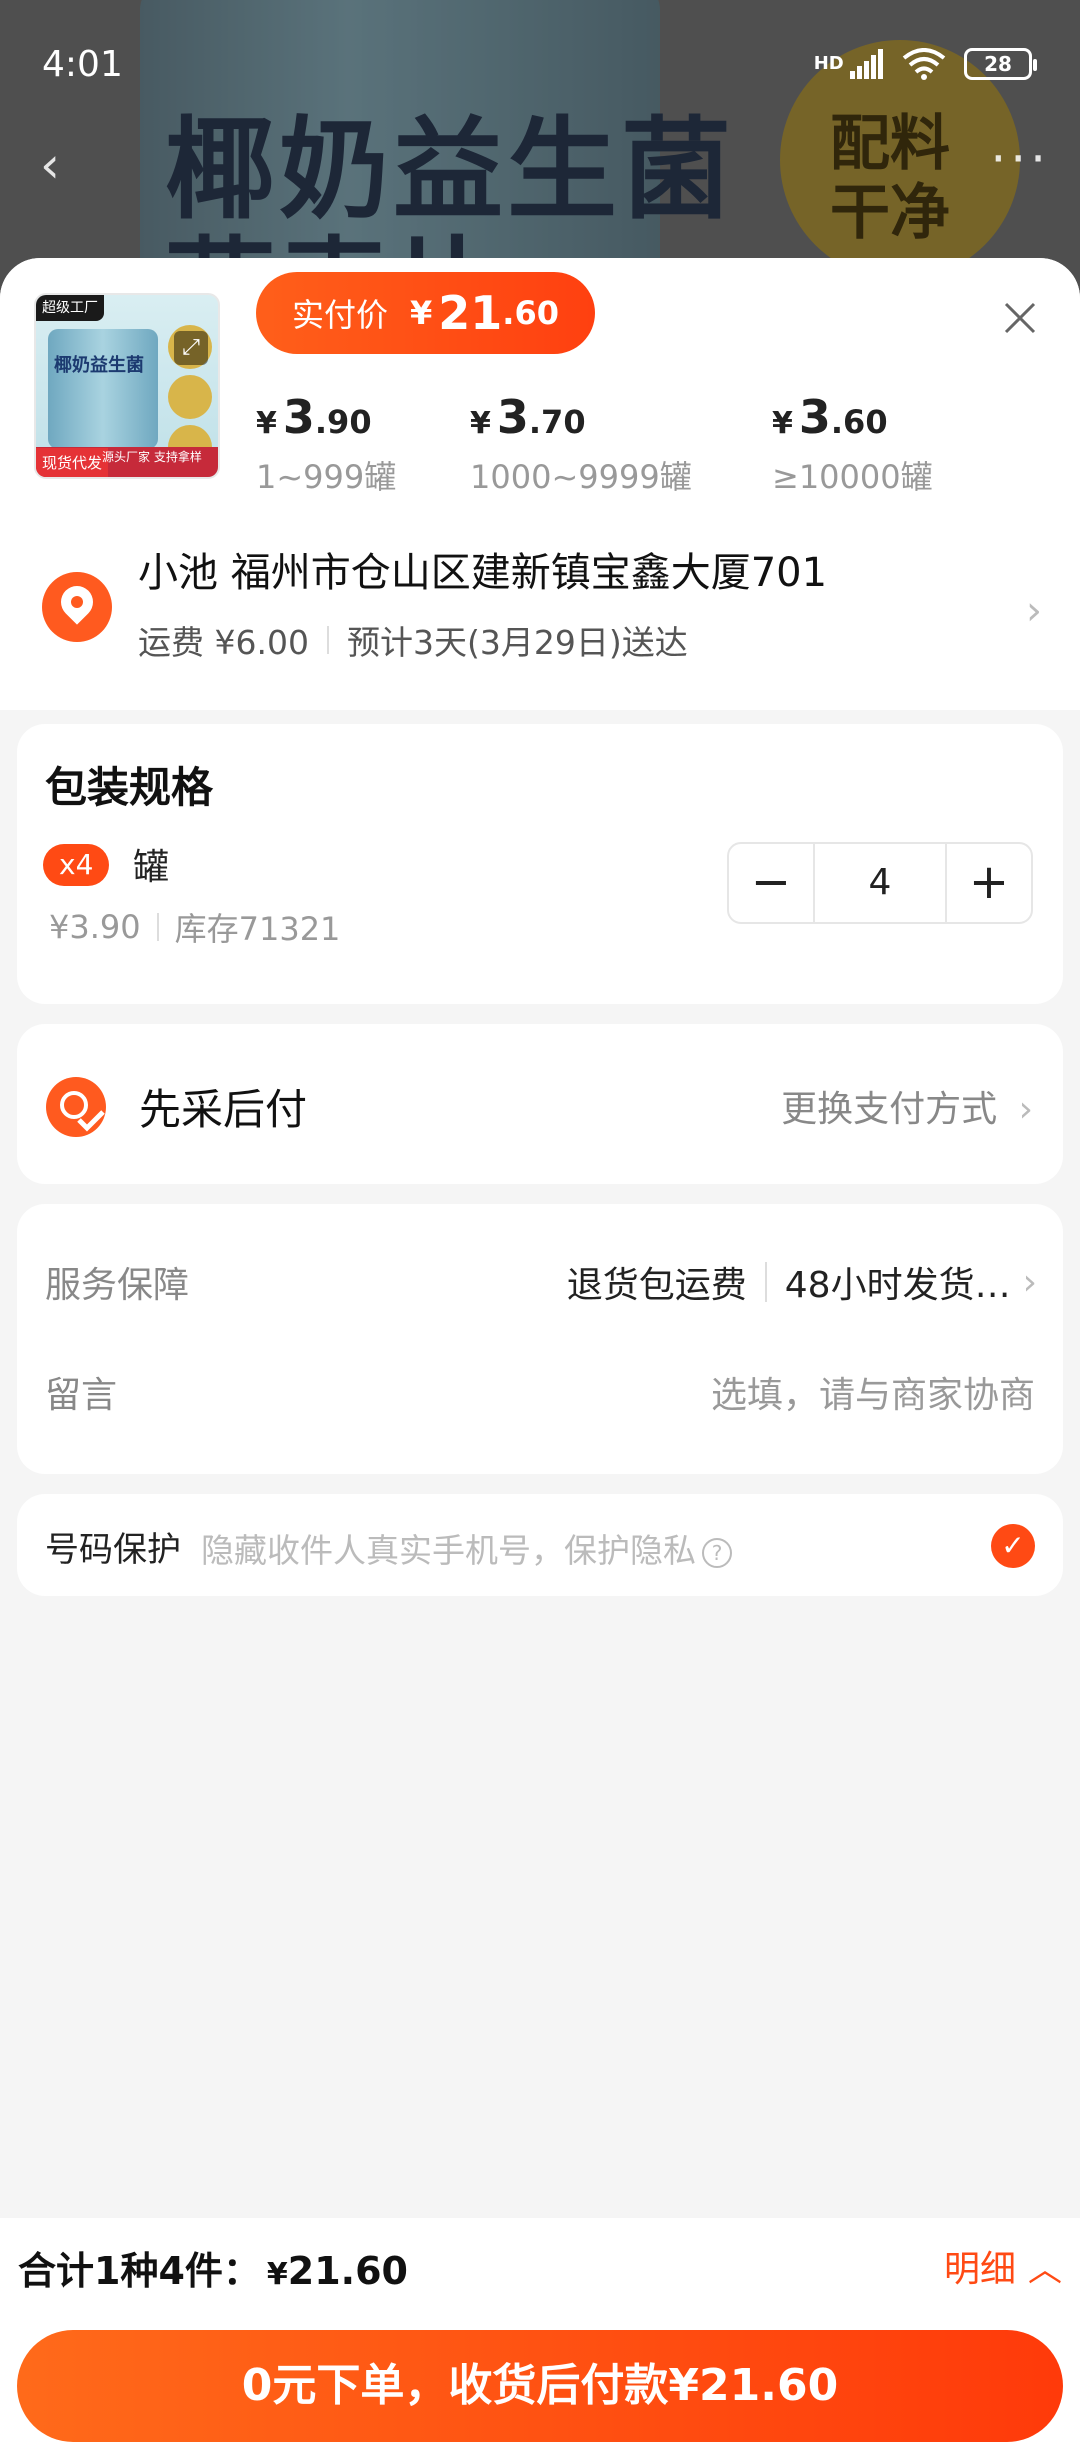 This screenshot has height=2460, width=1080. Describe the element at coordinates (326, 444) in the screenshot. I see `price-tier: ¥ 3 .90 1~999罐` at that location.